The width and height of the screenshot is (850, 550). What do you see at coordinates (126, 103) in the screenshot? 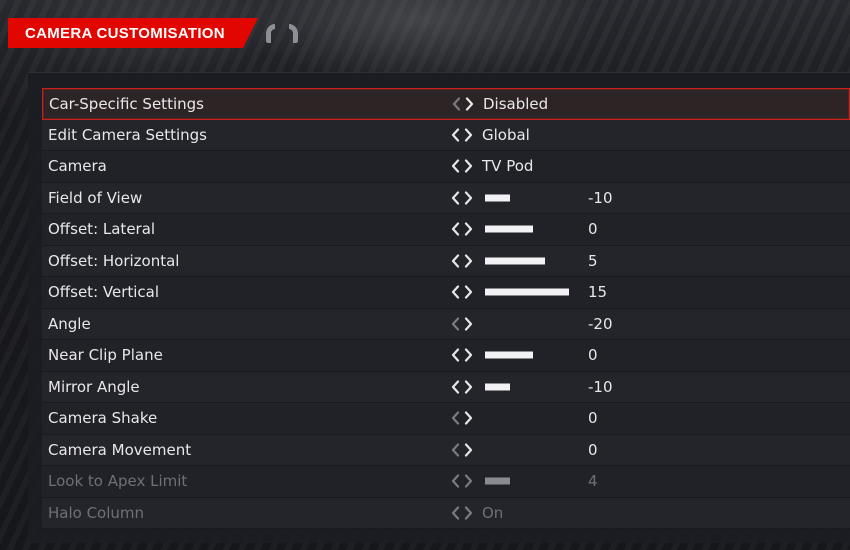
I see `setting-label: Car-Specific Settings` at bounding box center [126, 103].